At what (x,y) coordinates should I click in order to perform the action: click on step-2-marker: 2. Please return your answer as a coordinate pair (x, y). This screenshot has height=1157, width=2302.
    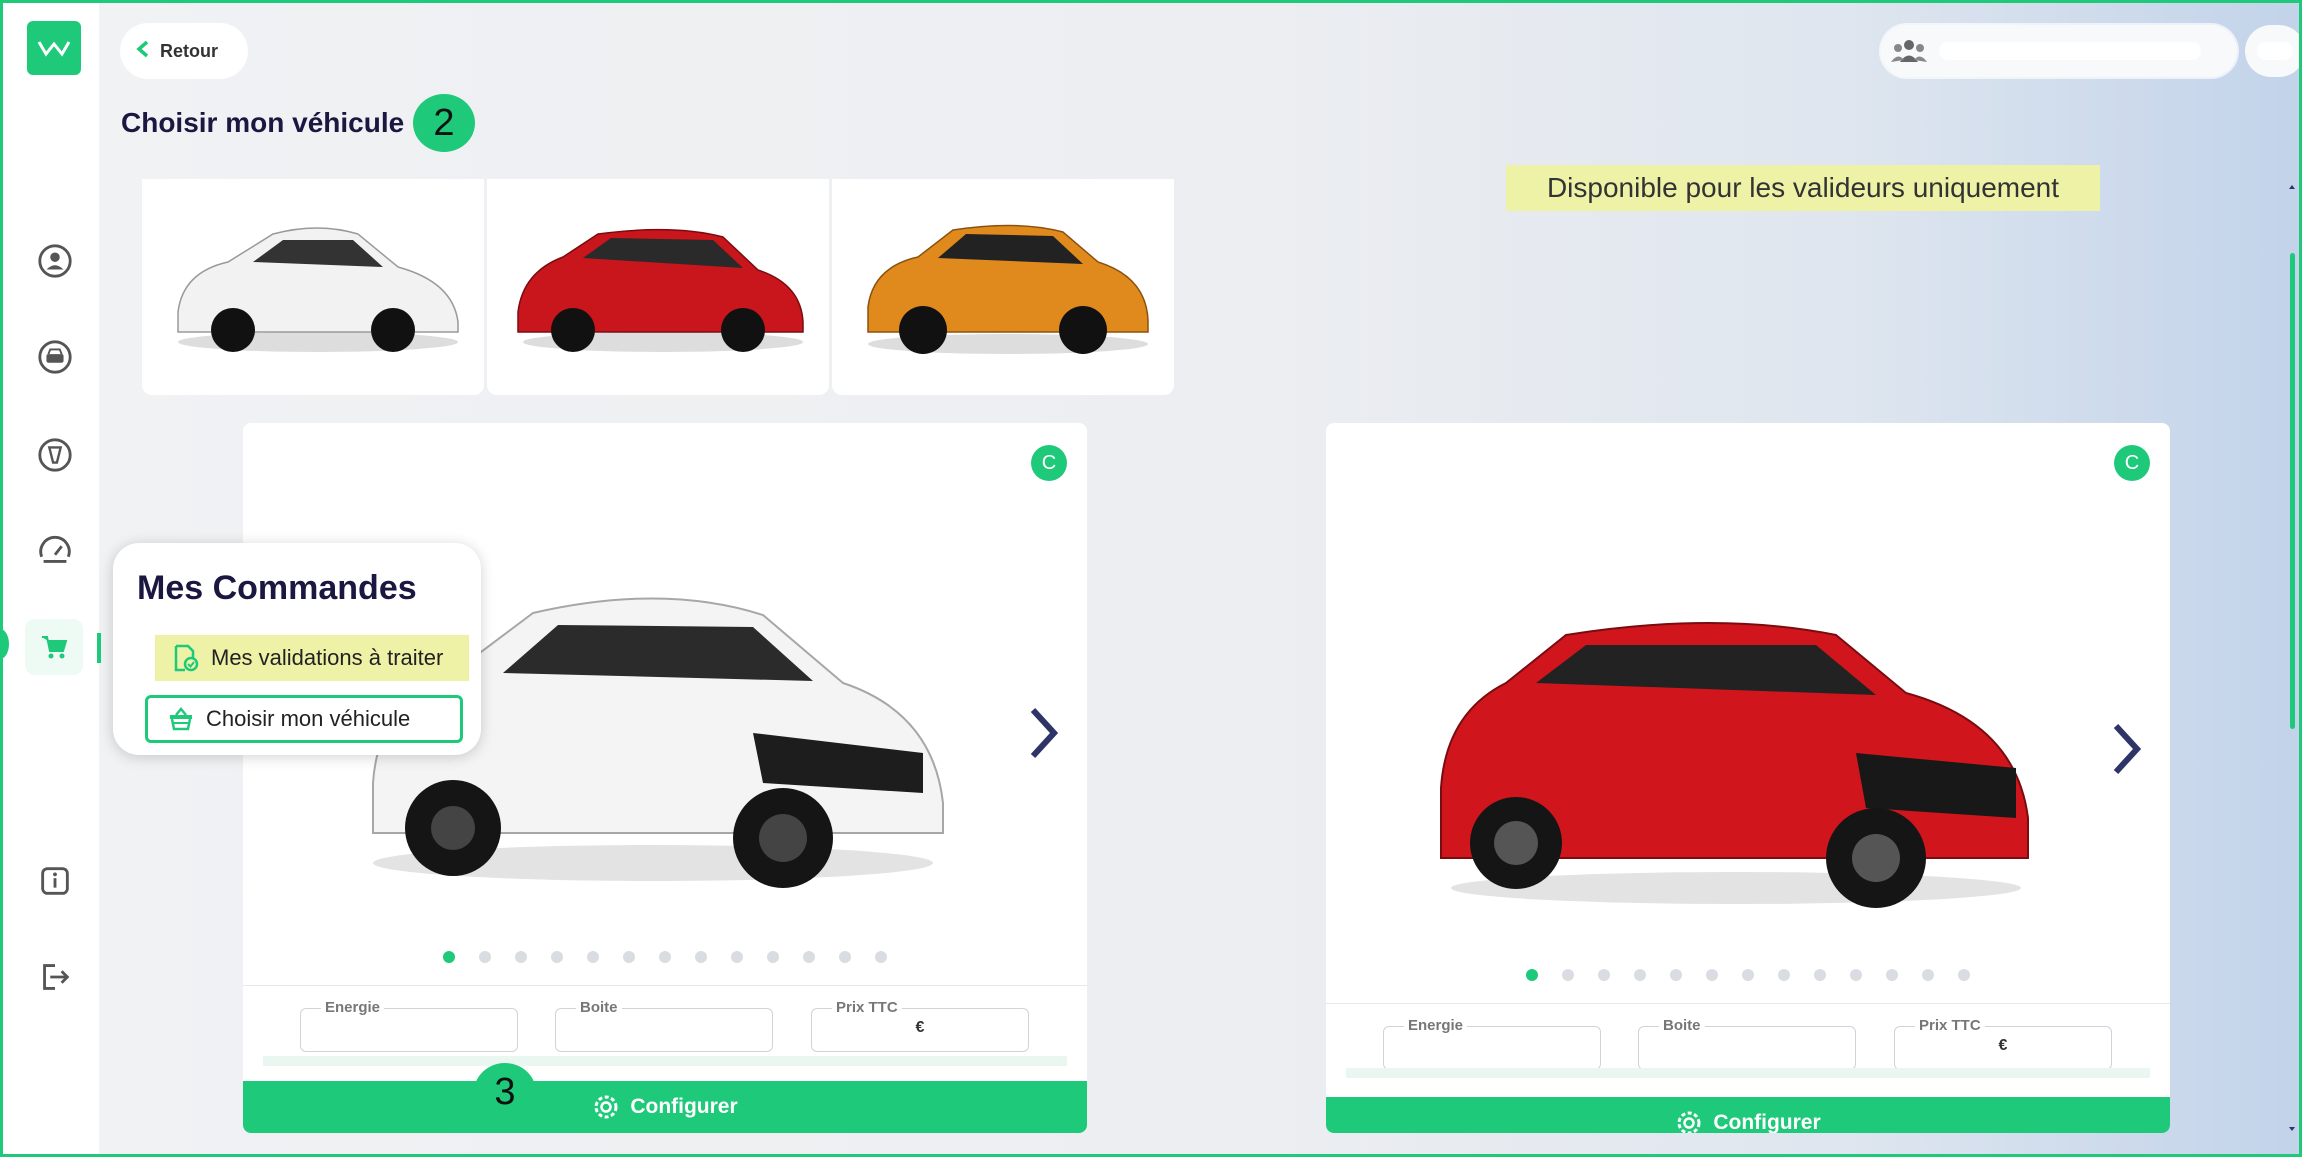
    Looking at the image, I should click on (444, 123).